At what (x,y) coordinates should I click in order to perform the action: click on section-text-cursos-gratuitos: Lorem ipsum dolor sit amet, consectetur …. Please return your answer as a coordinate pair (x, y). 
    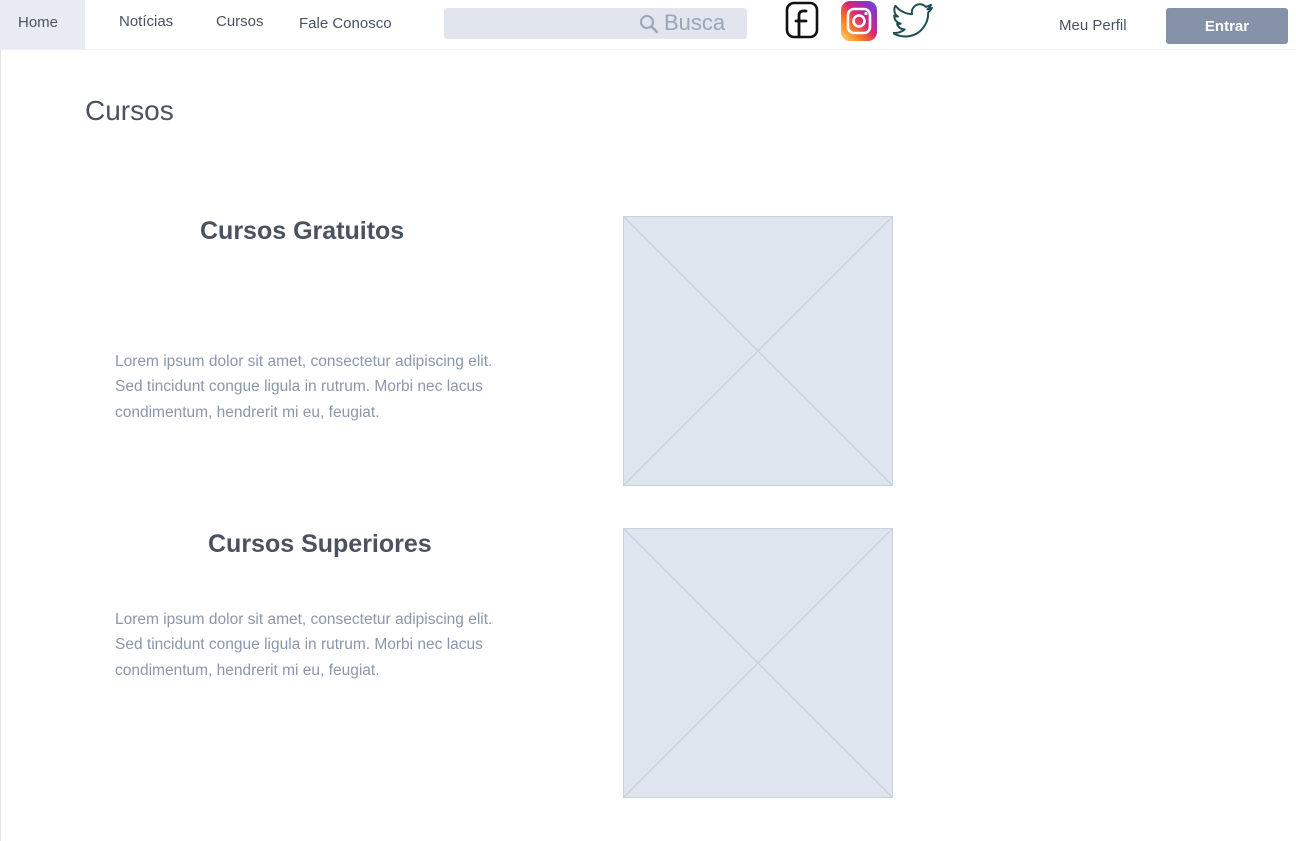
    Looking at the image, I should click on (304, 387).